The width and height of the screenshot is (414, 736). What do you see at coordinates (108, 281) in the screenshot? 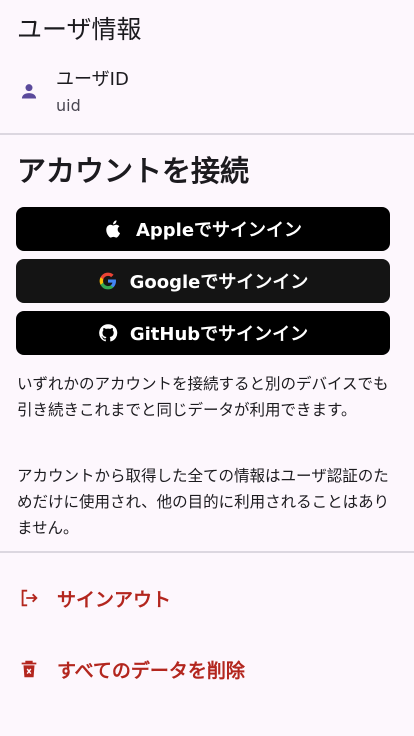
I see `google-icon` at bounding box center [108, 281].